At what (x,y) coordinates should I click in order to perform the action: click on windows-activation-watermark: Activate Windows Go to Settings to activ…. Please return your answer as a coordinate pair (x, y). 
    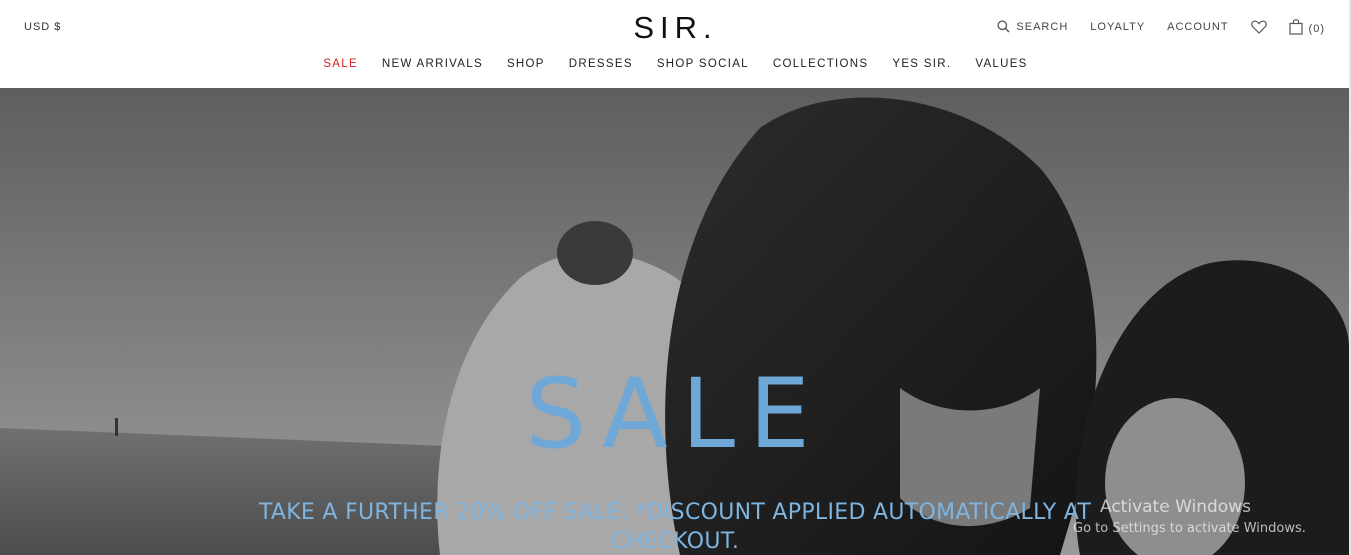
    Looking at the image, I should click on (1189, 516).